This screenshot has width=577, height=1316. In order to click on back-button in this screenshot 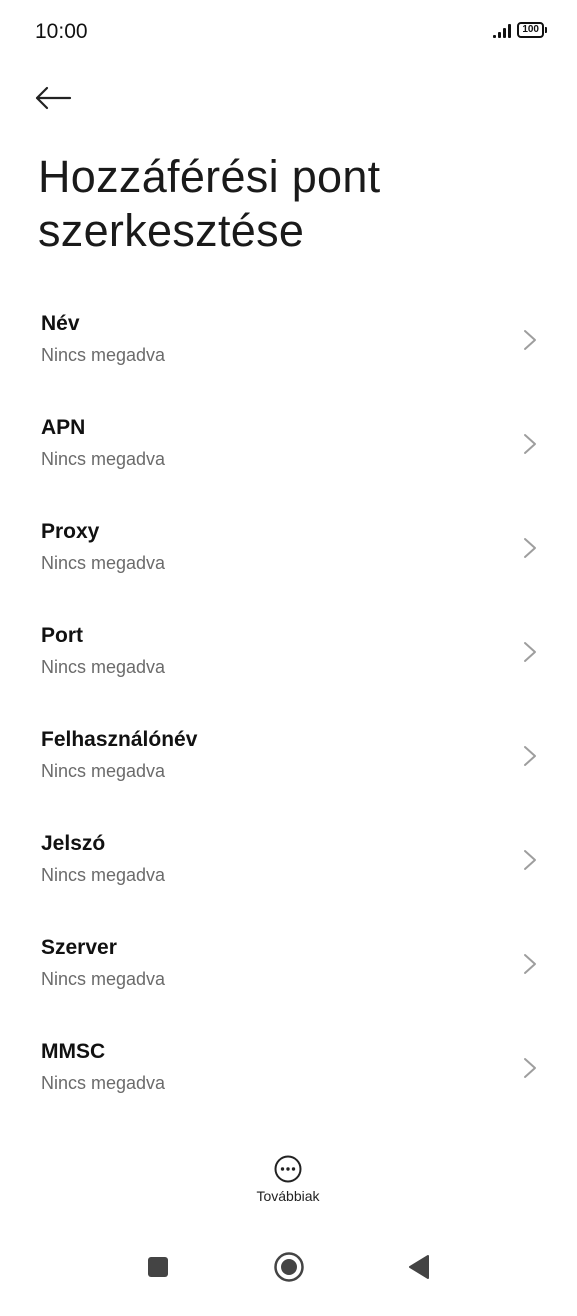, I will do `click(58, 98)`.